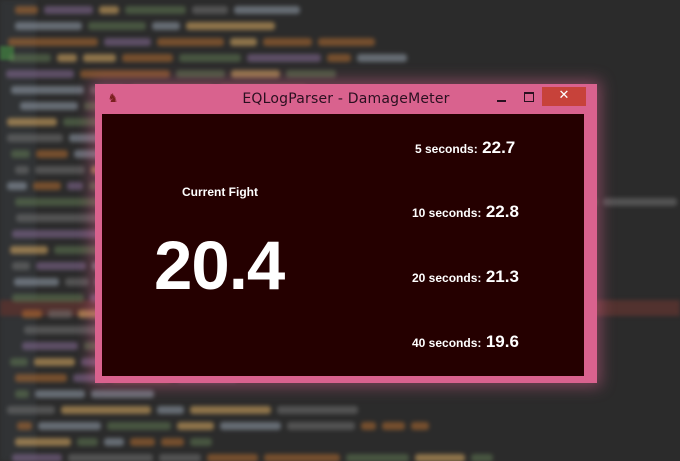 This screenshot has width=680, height=461. Describe the element at coordinates (220, 192) in the screenshot. I see `current-fight-label: Current Fight` at that location.